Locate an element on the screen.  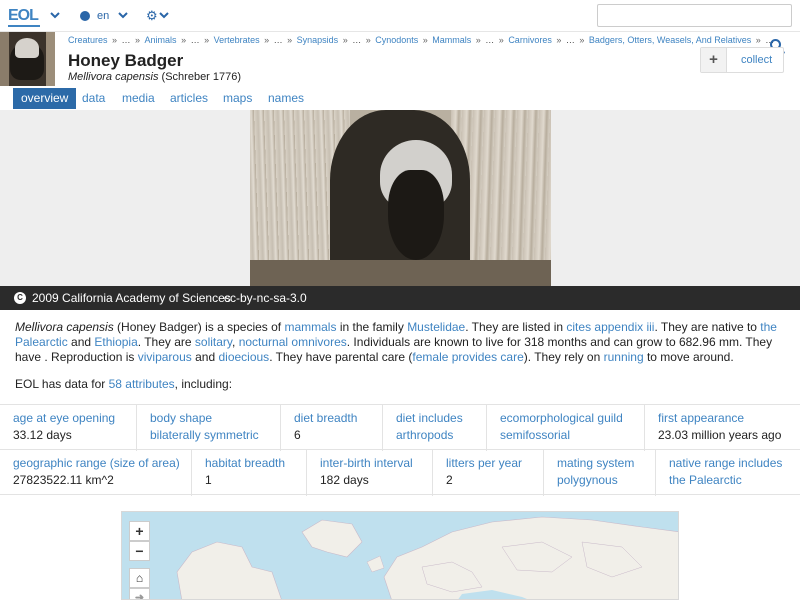
data-count-prefix: EOL has data for is located at coordinates (62, 384).